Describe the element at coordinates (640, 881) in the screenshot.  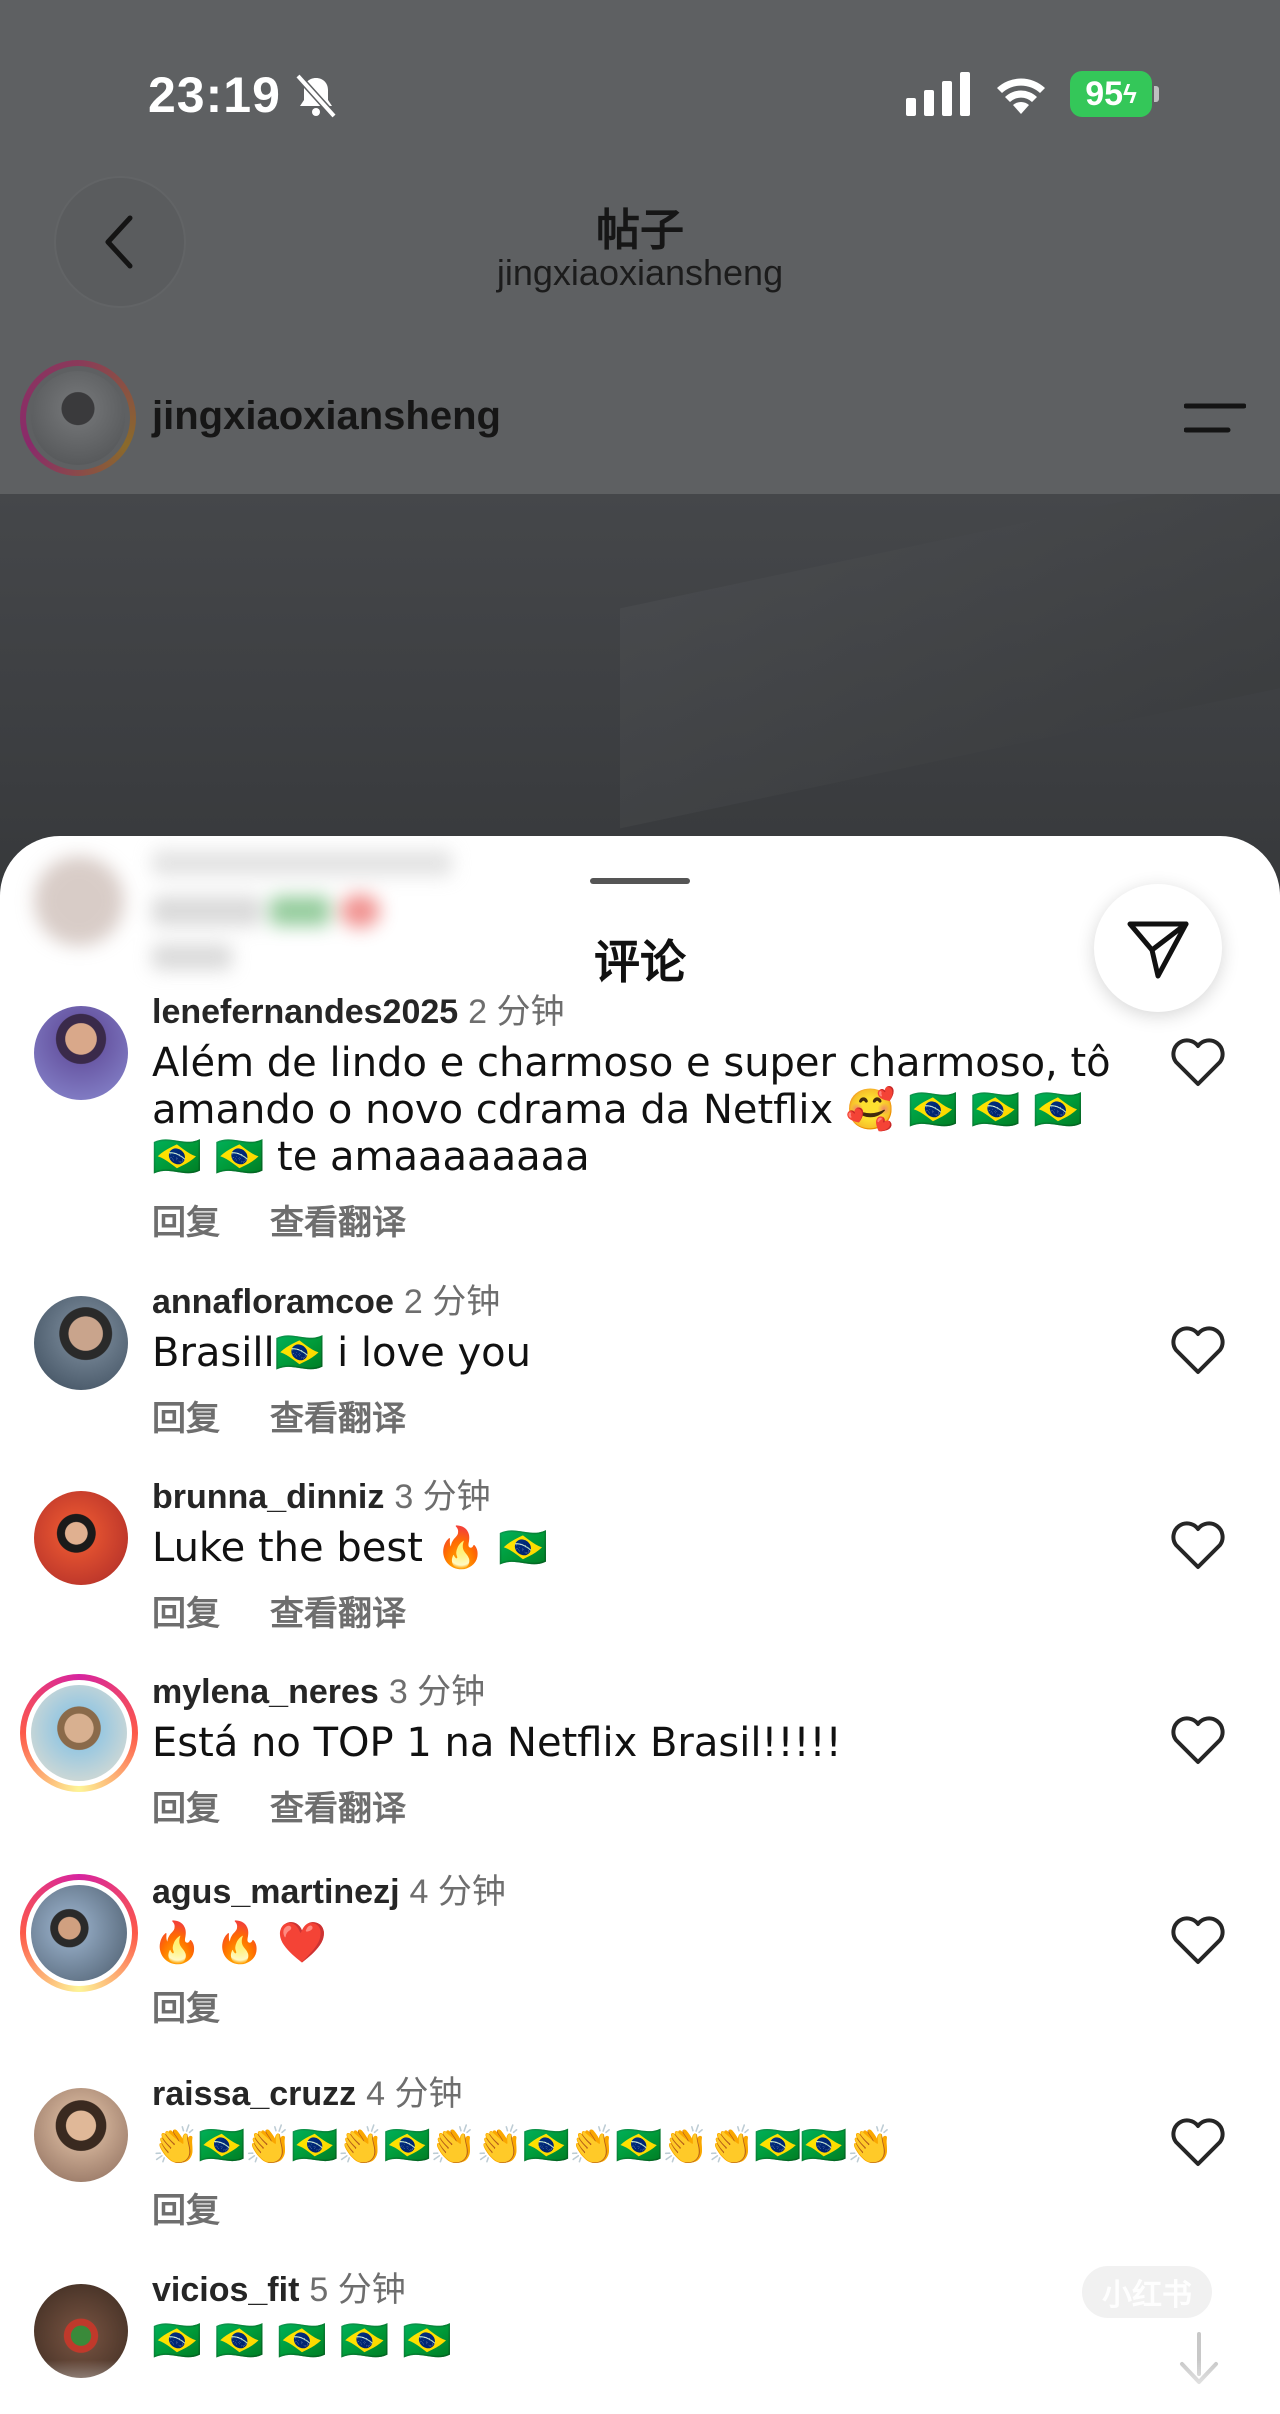
I see `sheet-drag-handle` at that location.